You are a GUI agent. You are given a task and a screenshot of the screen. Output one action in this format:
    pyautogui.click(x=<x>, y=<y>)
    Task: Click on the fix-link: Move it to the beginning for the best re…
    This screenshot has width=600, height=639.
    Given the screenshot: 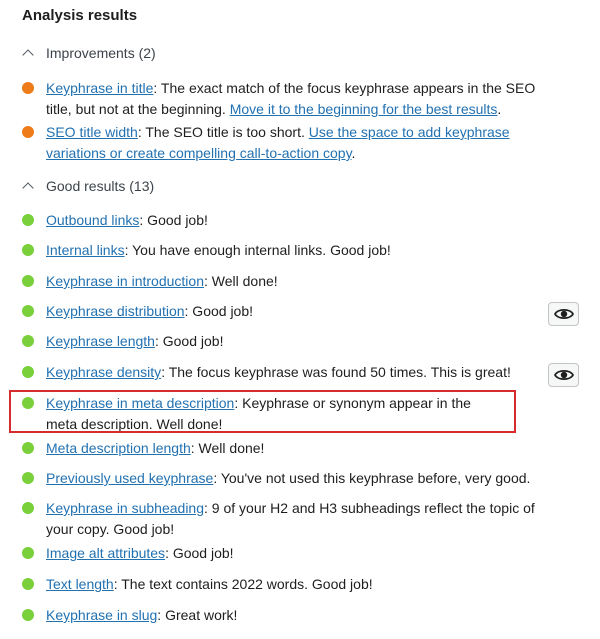 What is the action you would take?
    pyautogui.click(x=364, y=109)
    